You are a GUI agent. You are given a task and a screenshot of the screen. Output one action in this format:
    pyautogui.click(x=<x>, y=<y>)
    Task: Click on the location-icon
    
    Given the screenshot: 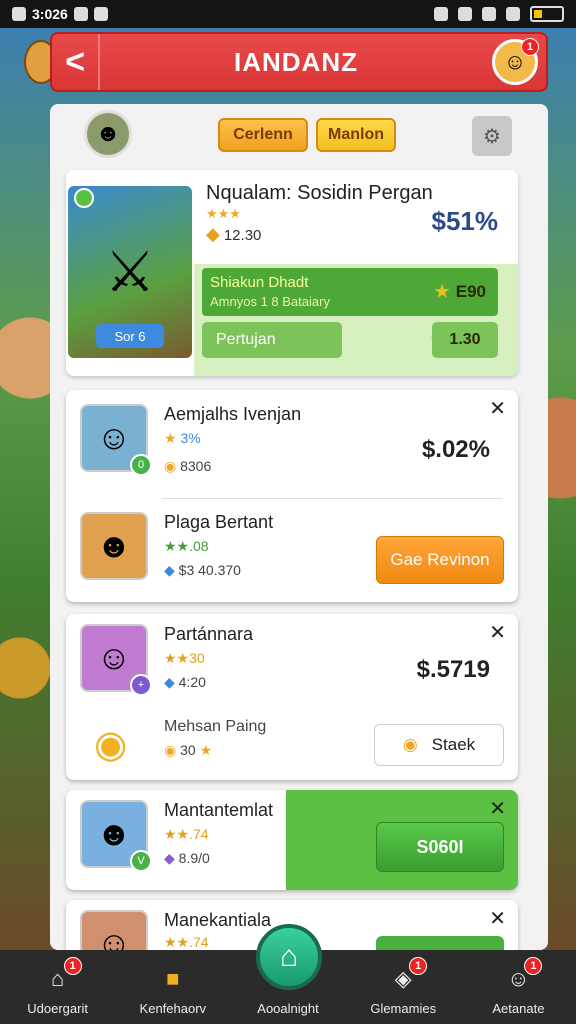 What is the action you would take?
    pyautogui.click(x=465, y=14)
    